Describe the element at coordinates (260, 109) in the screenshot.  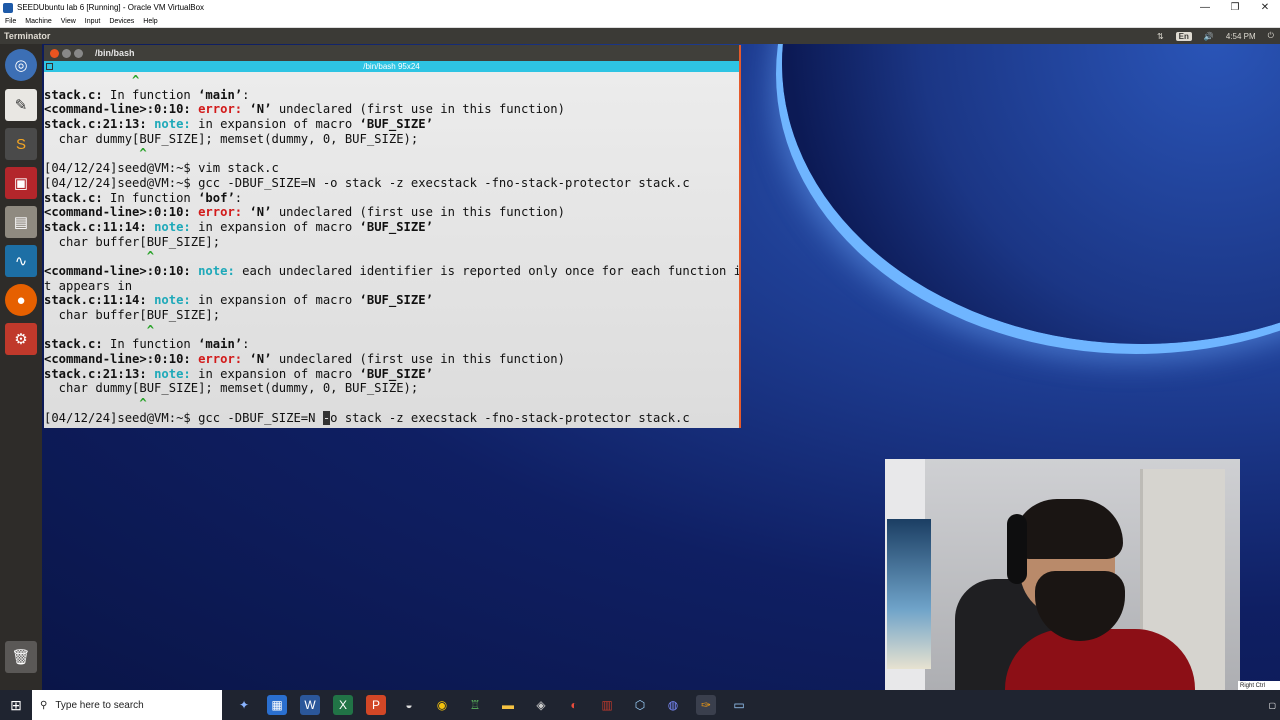
I see `terminal-text: ‘N’` at that location.